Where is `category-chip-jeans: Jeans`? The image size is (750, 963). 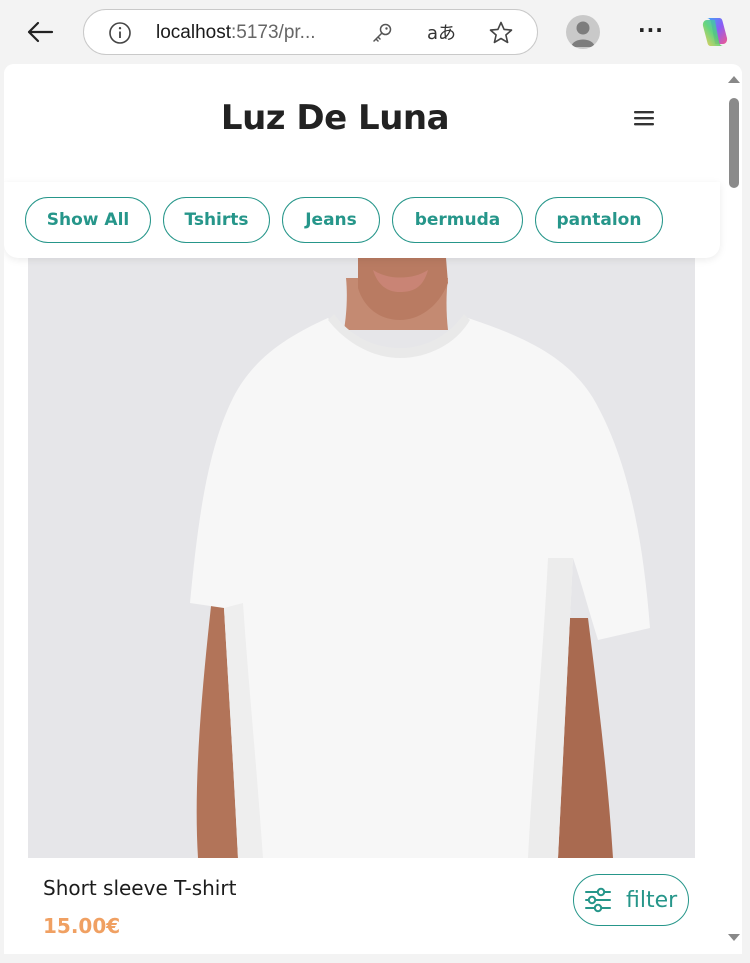
category-chip-jeans: Jeans is located at coordinates (331, 220).